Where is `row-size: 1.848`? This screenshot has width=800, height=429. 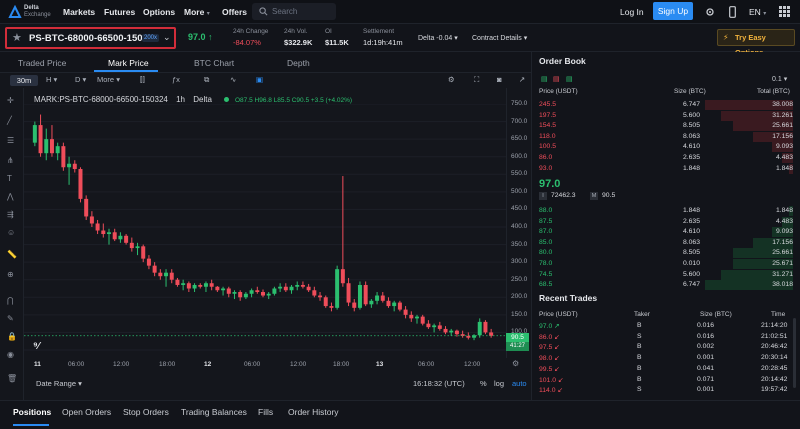
row-size: 1.848 is located at coordinates (691, 210).